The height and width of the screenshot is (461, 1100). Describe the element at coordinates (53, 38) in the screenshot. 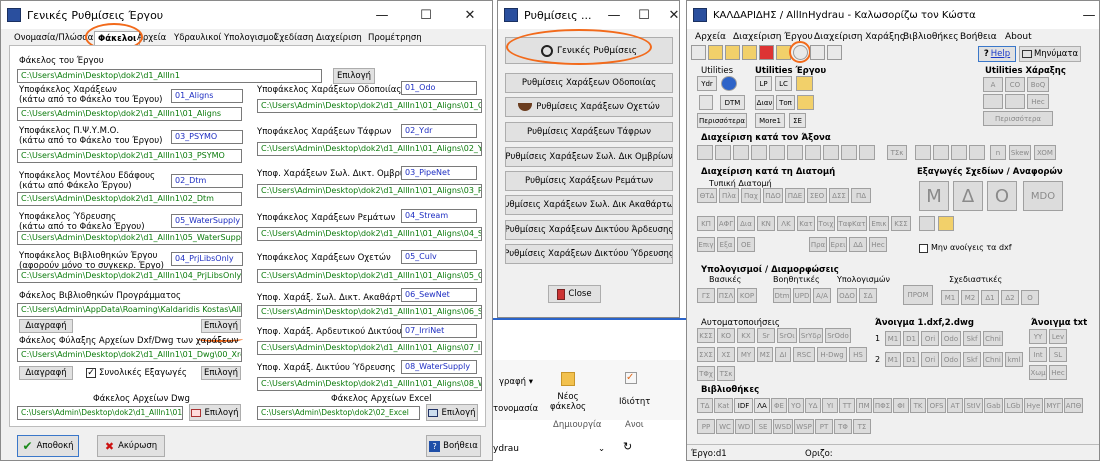

I see `tab-naming: Ονομασία/Πλώσσα` at that location.